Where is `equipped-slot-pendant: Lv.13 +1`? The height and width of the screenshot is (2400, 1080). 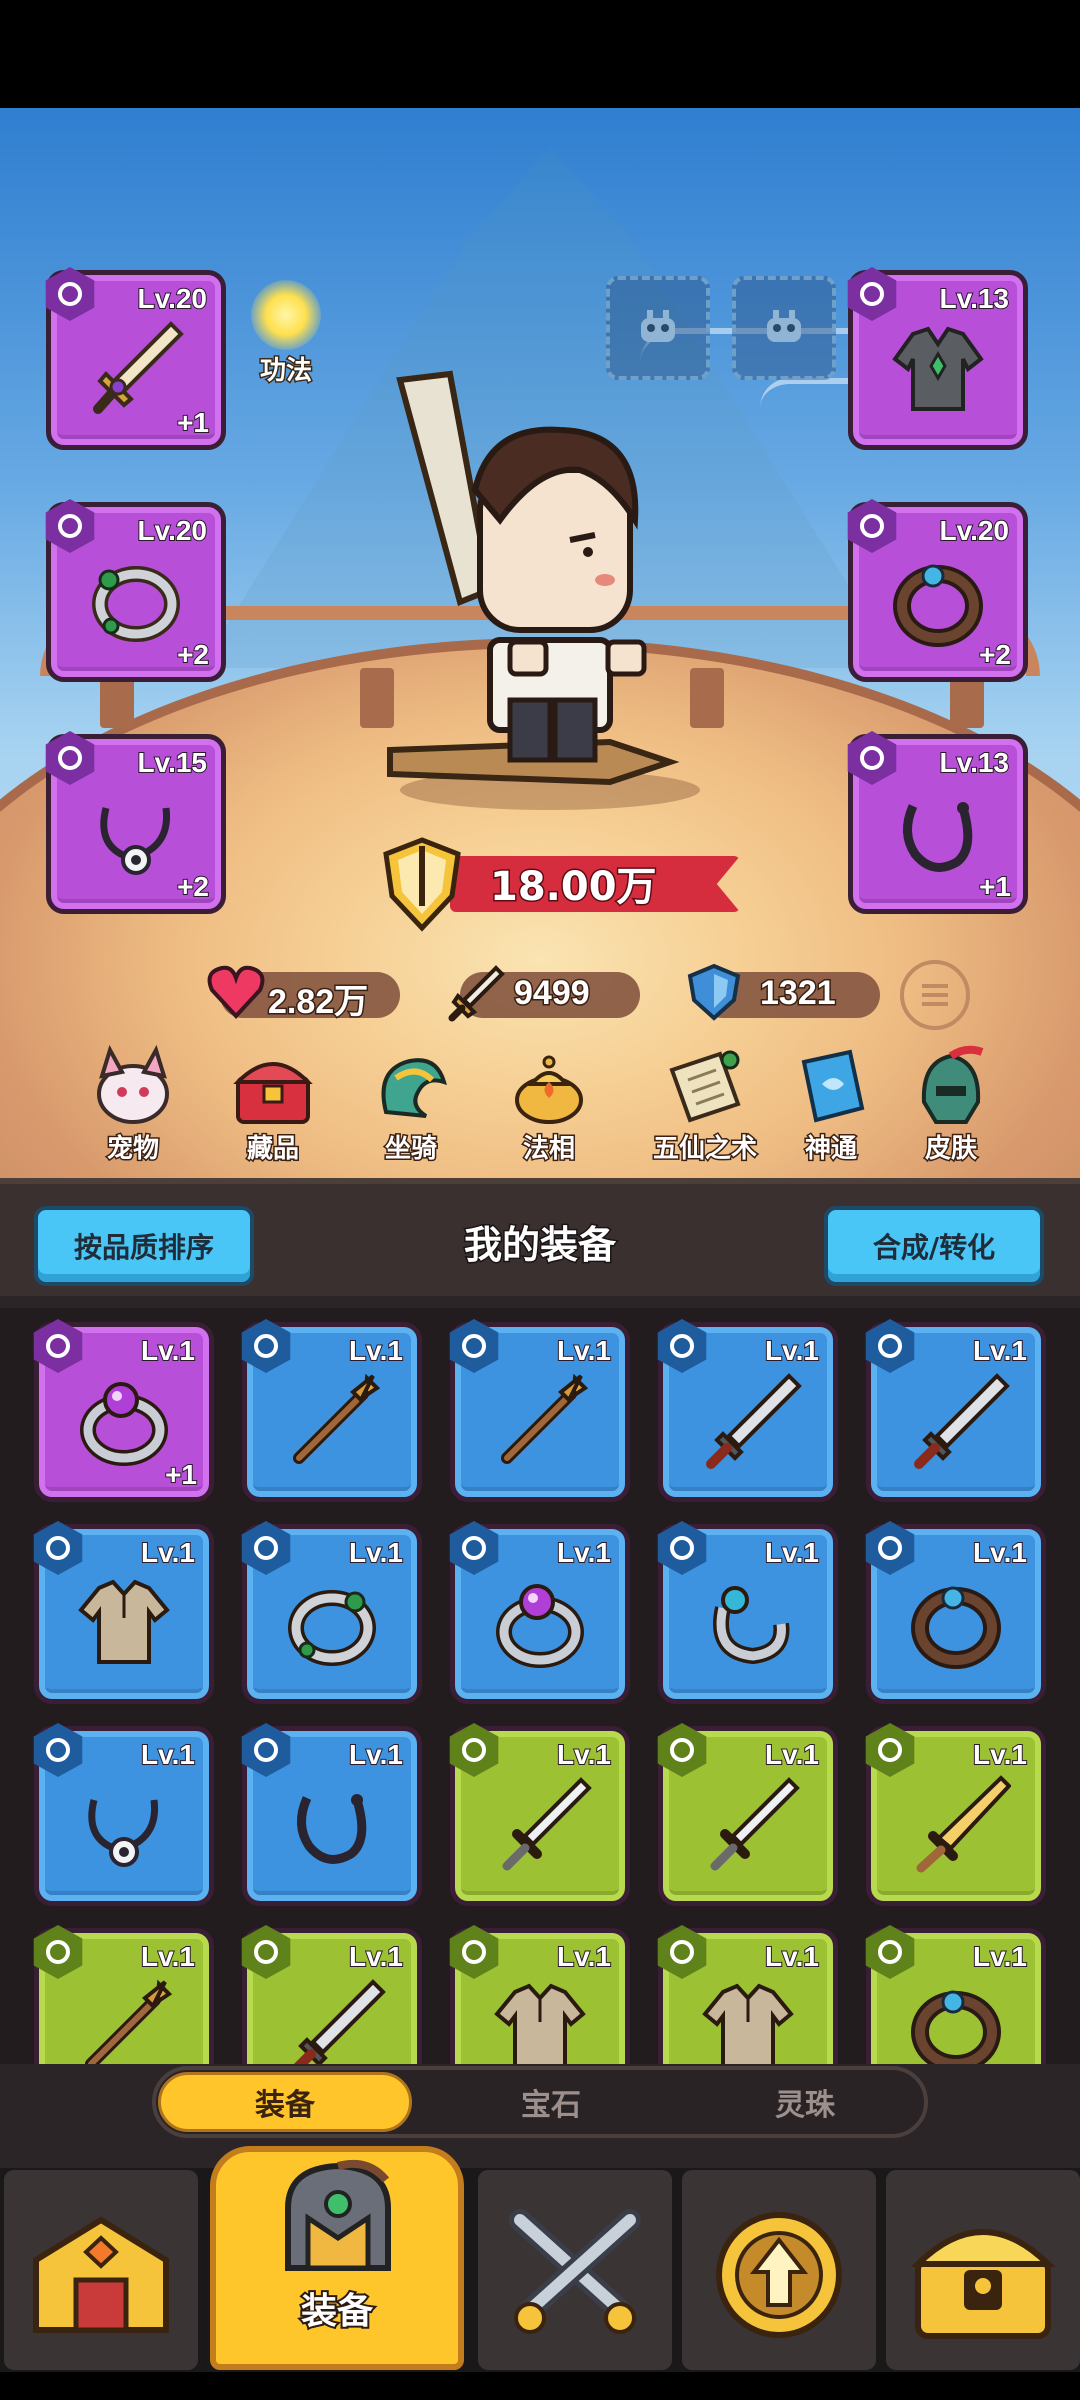
equipped-slot-pendant: Lv.13 +1 is located at coordinates (937, 822).